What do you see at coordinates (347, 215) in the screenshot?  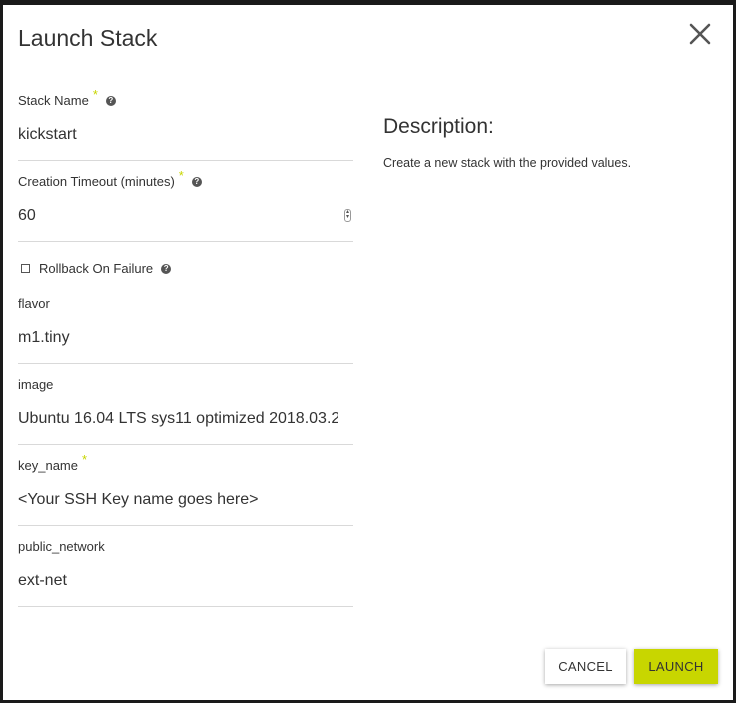 I see `number-spinner-icon: ▴ ▾` at bounding box center [347, 215].